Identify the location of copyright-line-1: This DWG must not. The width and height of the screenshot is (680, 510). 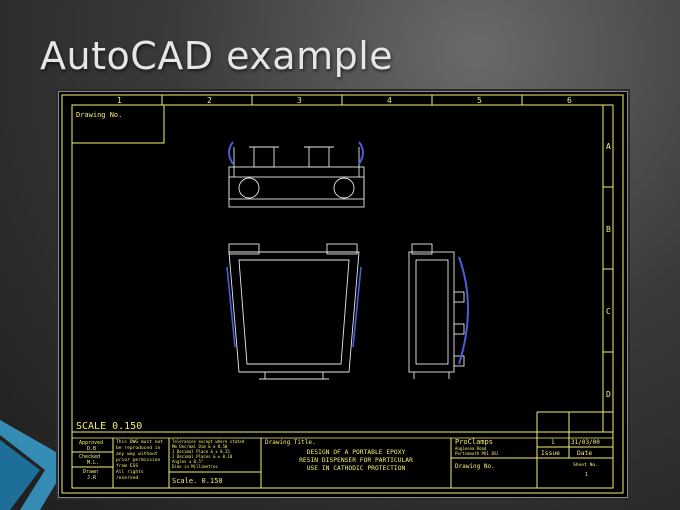
(139, 442).